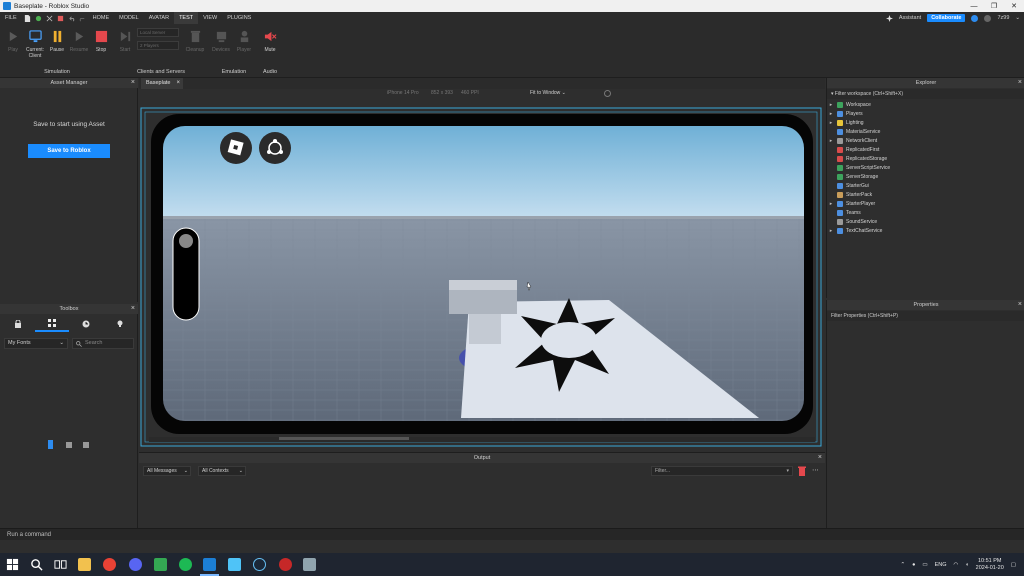 This screenshot has height=576, width=1024. What do you see at coordinates (913, 565) in the screenshot?
I see `microphone-icon: ●` at bounding box center [913, 565].